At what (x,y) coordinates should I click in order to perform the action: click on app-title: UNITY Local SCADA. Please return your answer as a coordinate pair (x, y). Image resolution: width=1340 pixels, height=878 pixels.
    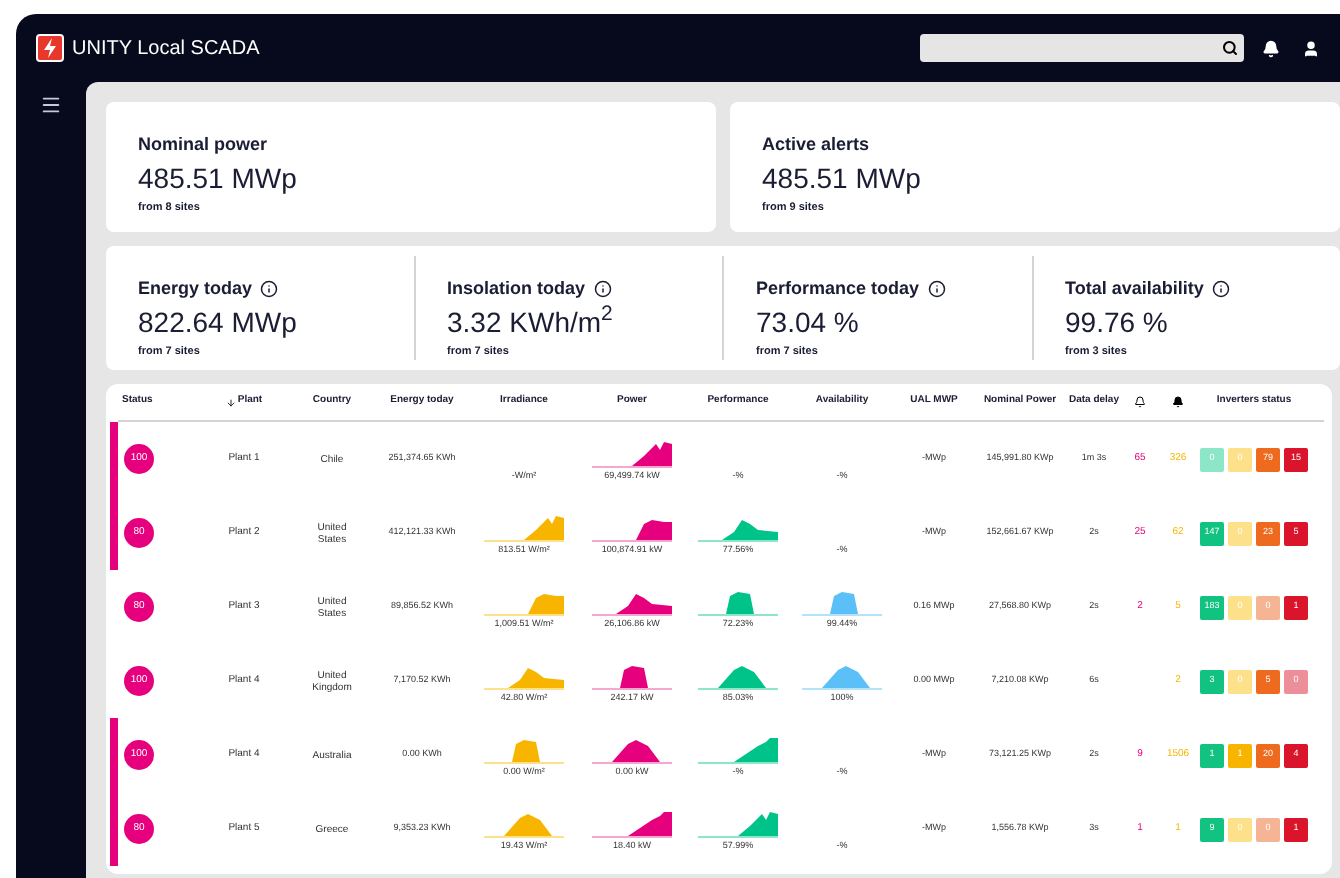
    Looking at the image, I should click on (166, 49).